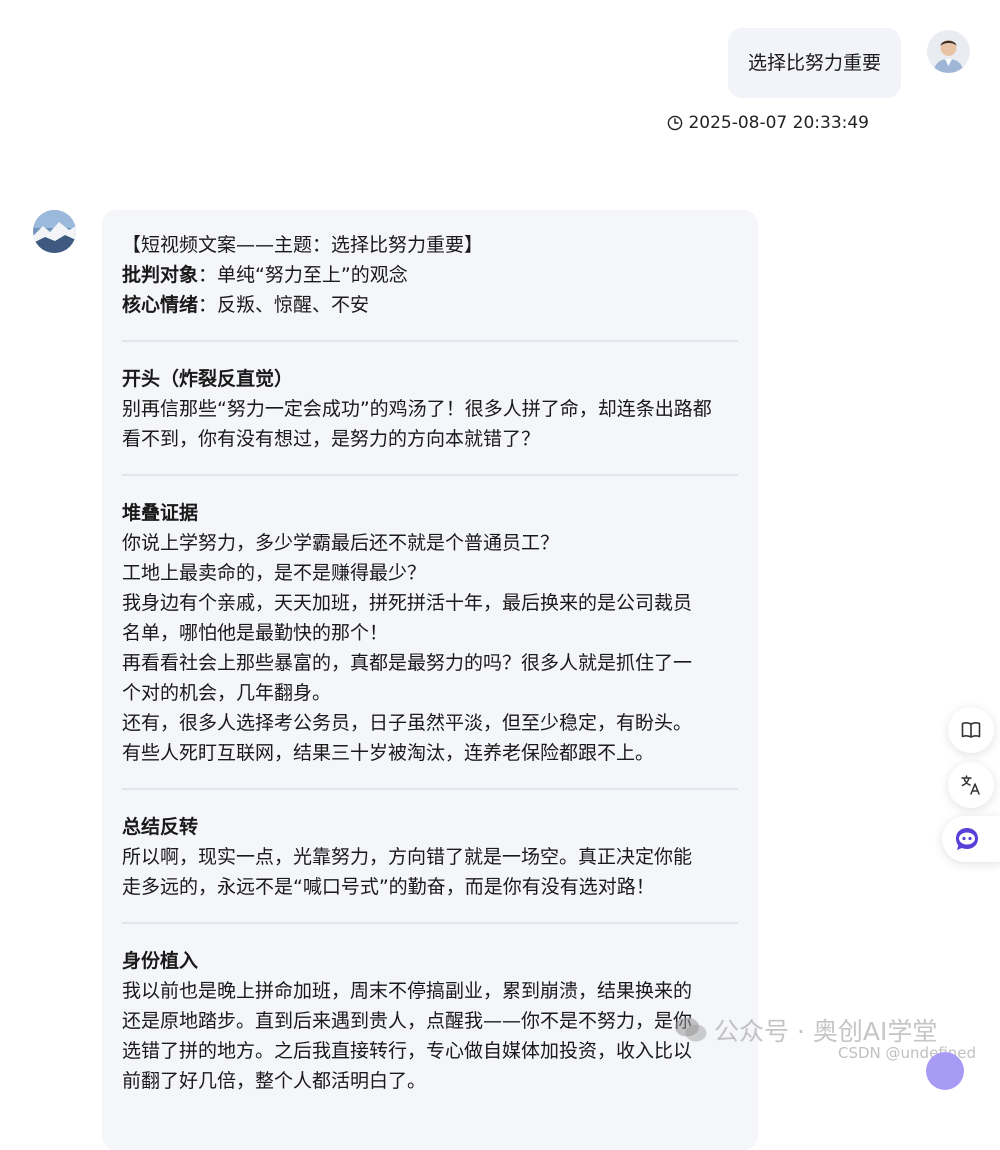 The height and width of the screenshot is (1150, 1000). I want to click on emotion-value: ：反叛、惊醒、不安, so click(284, 305).